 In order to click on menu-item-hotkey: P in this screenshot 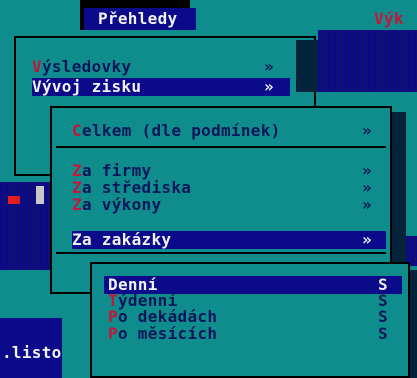, I will do `click(113, 333)`.